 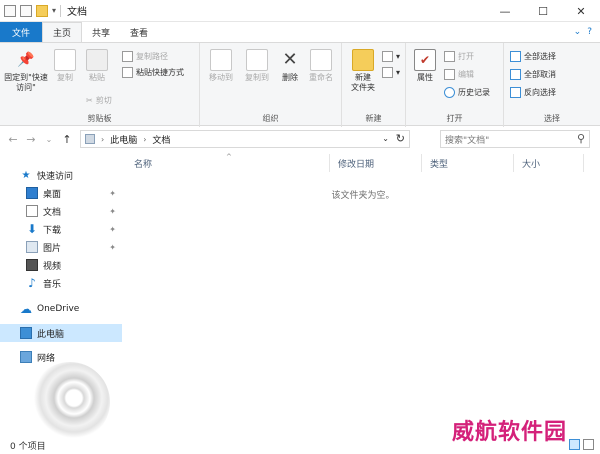 What do you see at coordinates (26, 10) in the screenshot?
I see `new-document-icon` at bounding box center [26, 10].